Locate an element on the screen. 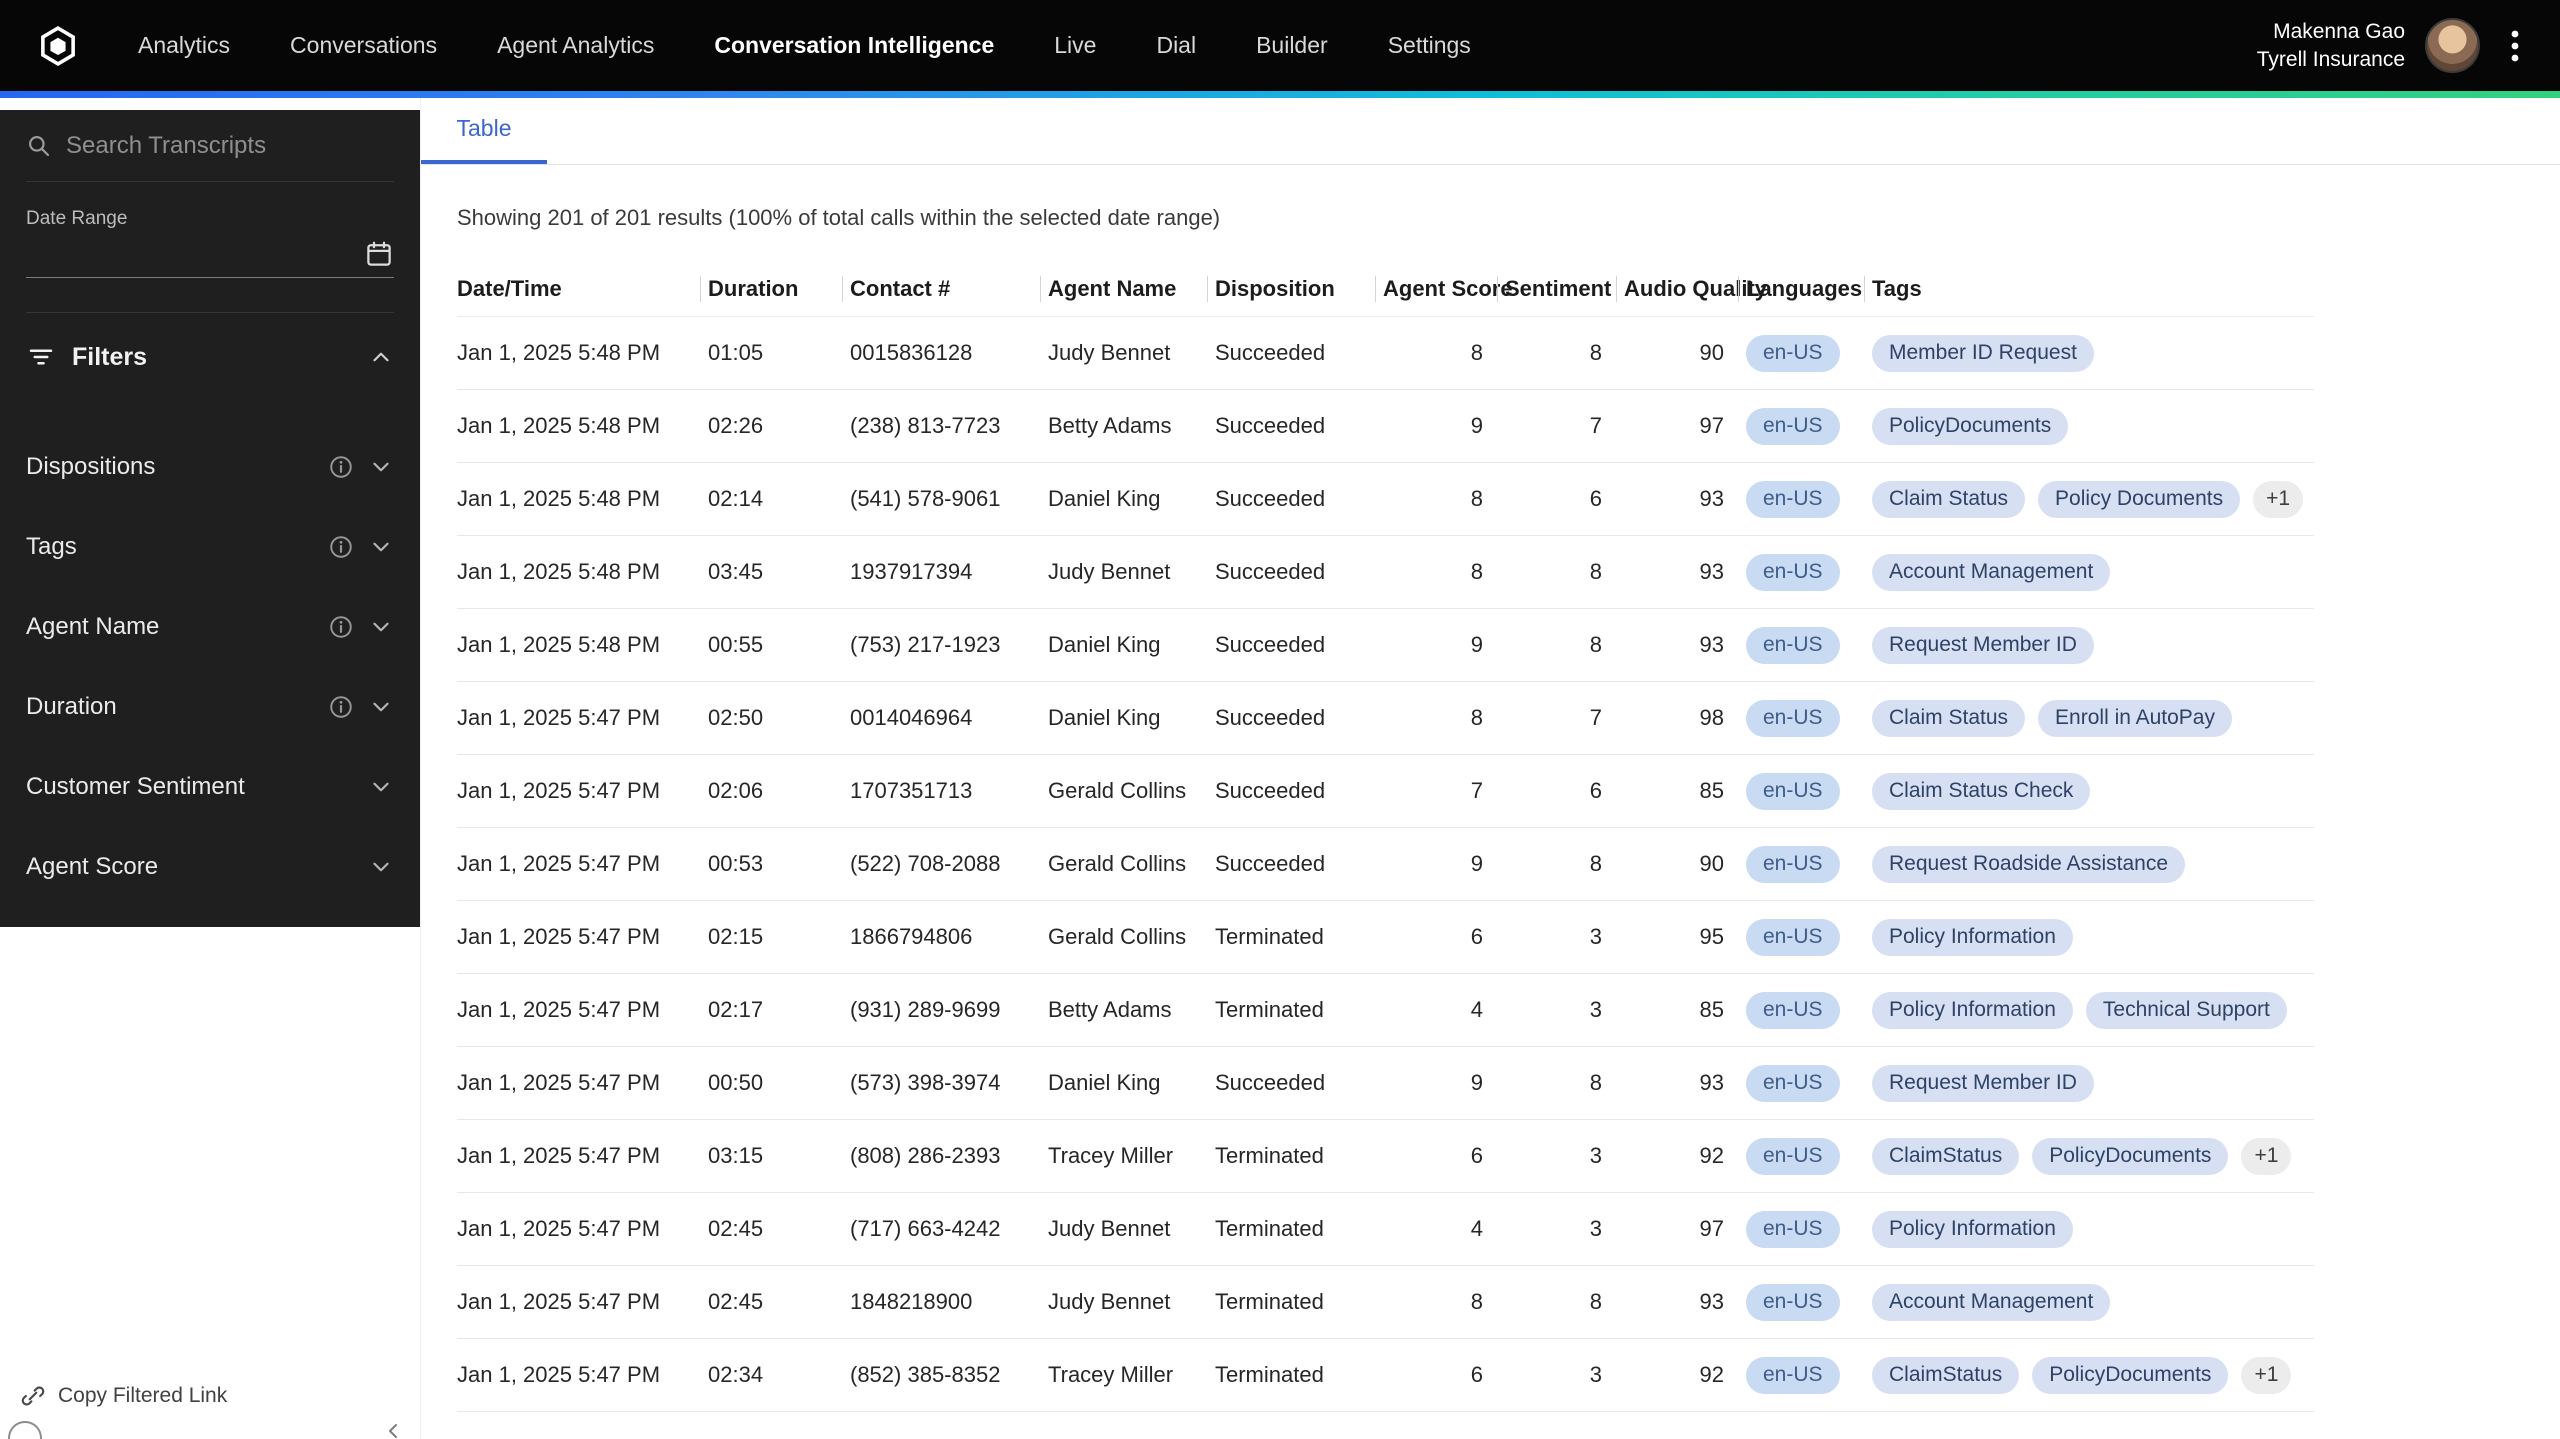  cell-tags: Account Management is located at coordinates (2089, 572).